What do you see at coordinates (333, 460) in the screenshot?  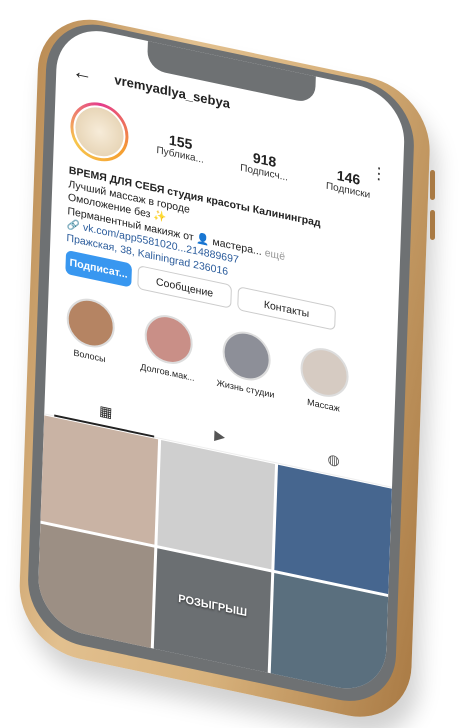 I see `tagged-tab-icon: ◍` at bounding box center [333, 460].